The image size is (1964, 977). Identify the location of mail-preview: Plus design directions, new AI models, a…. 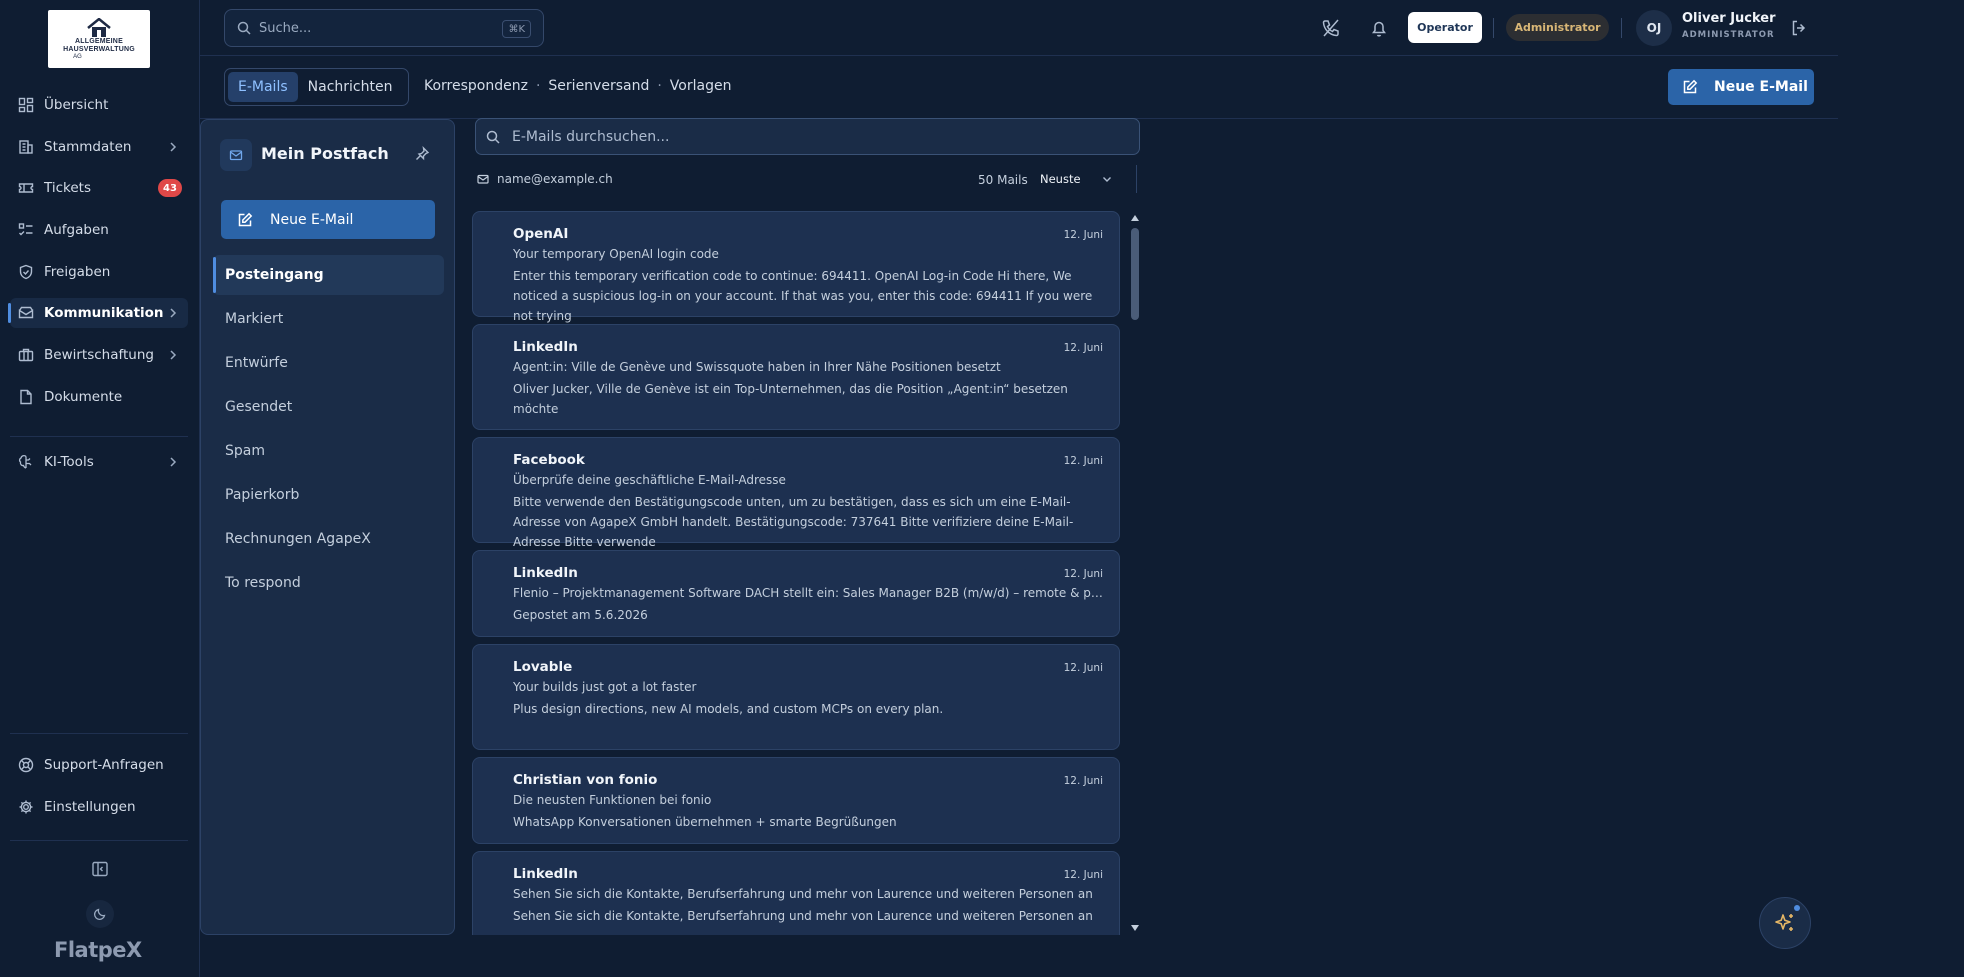
(728, 709).